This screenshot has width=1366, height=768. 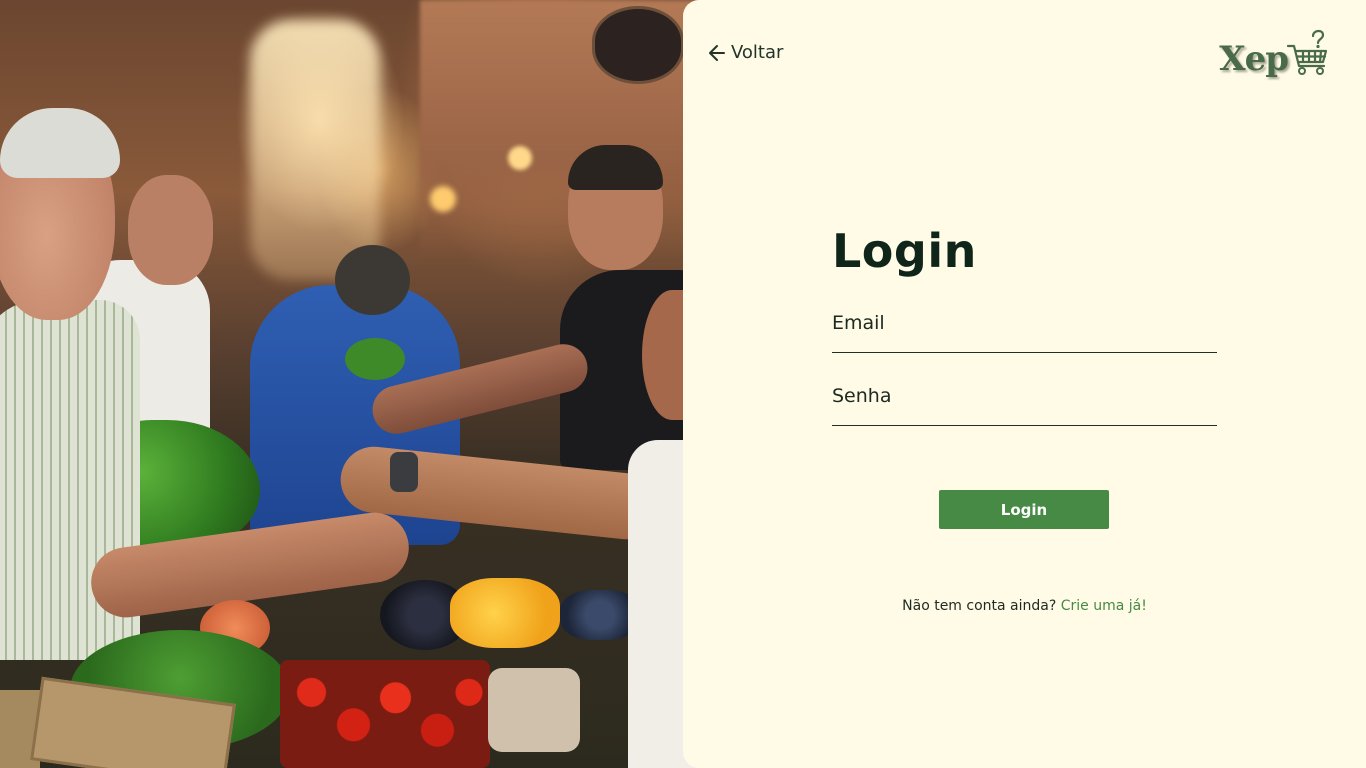 I want to click on brand-logo: Xep, so click(x=1274, y=50).